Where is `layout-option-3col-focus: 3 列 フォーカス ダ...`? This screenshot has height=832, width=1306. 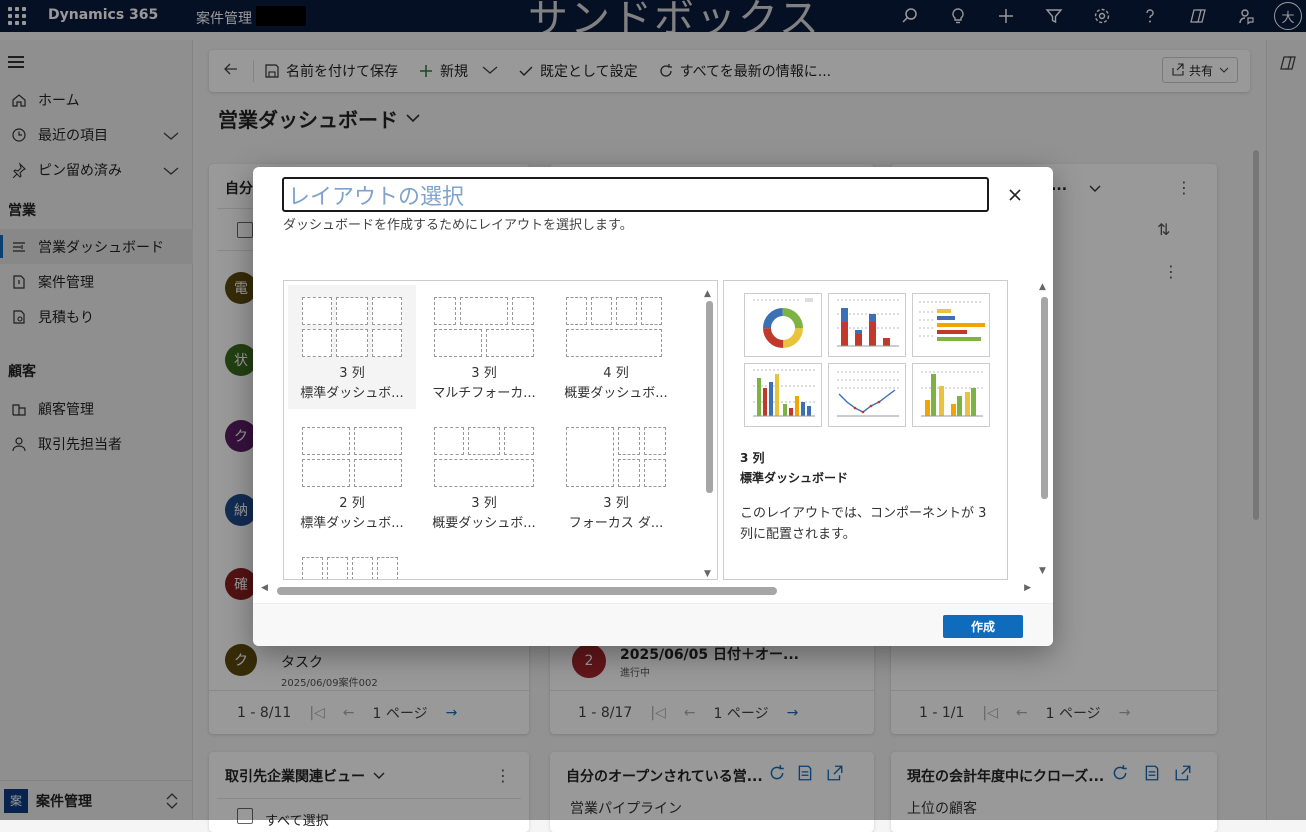
layout-option-3col-focus: 3 列 フォーカス ダ... is located at coordinates (616, 477).